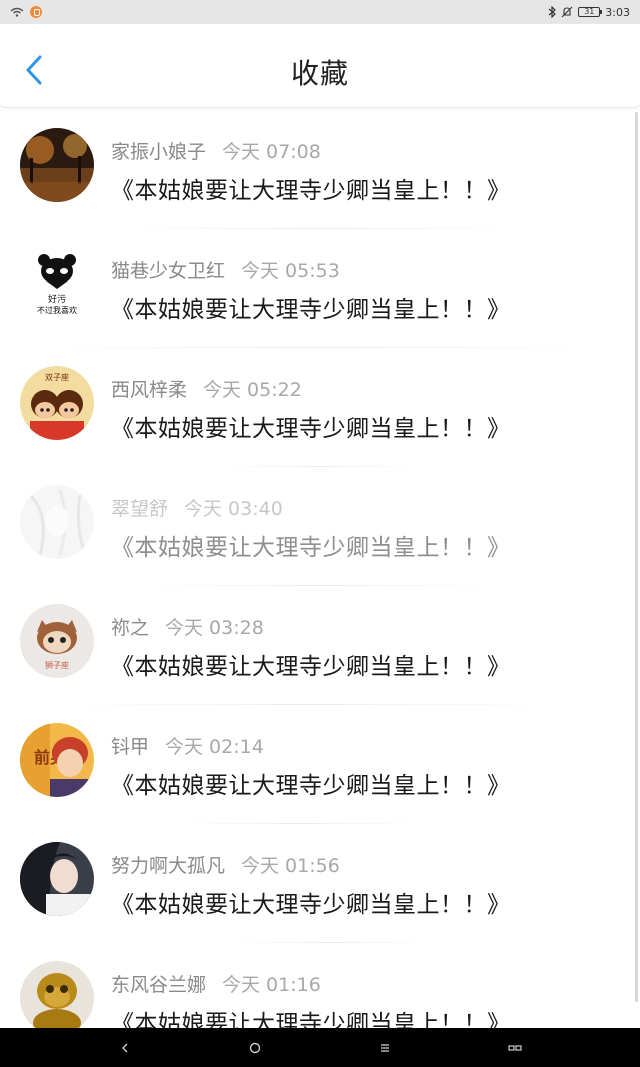 The height and width of the screenshot is (1067, 640). Describe the element at coordinates (168, 866) in the screenshot. I see `user-name: 努力啊大孤凡` at that location.